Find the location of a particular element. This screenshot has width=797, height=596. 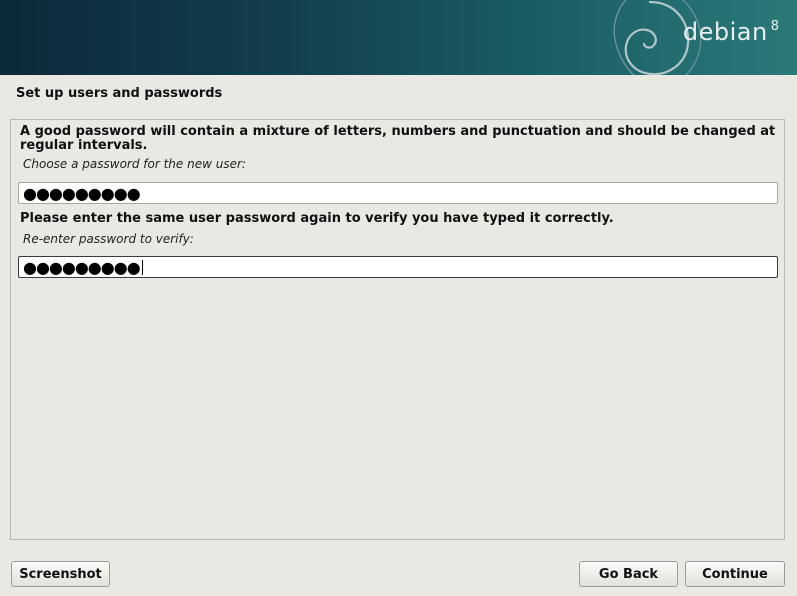

brand-version: 8 is located at coordinates (774, 26).